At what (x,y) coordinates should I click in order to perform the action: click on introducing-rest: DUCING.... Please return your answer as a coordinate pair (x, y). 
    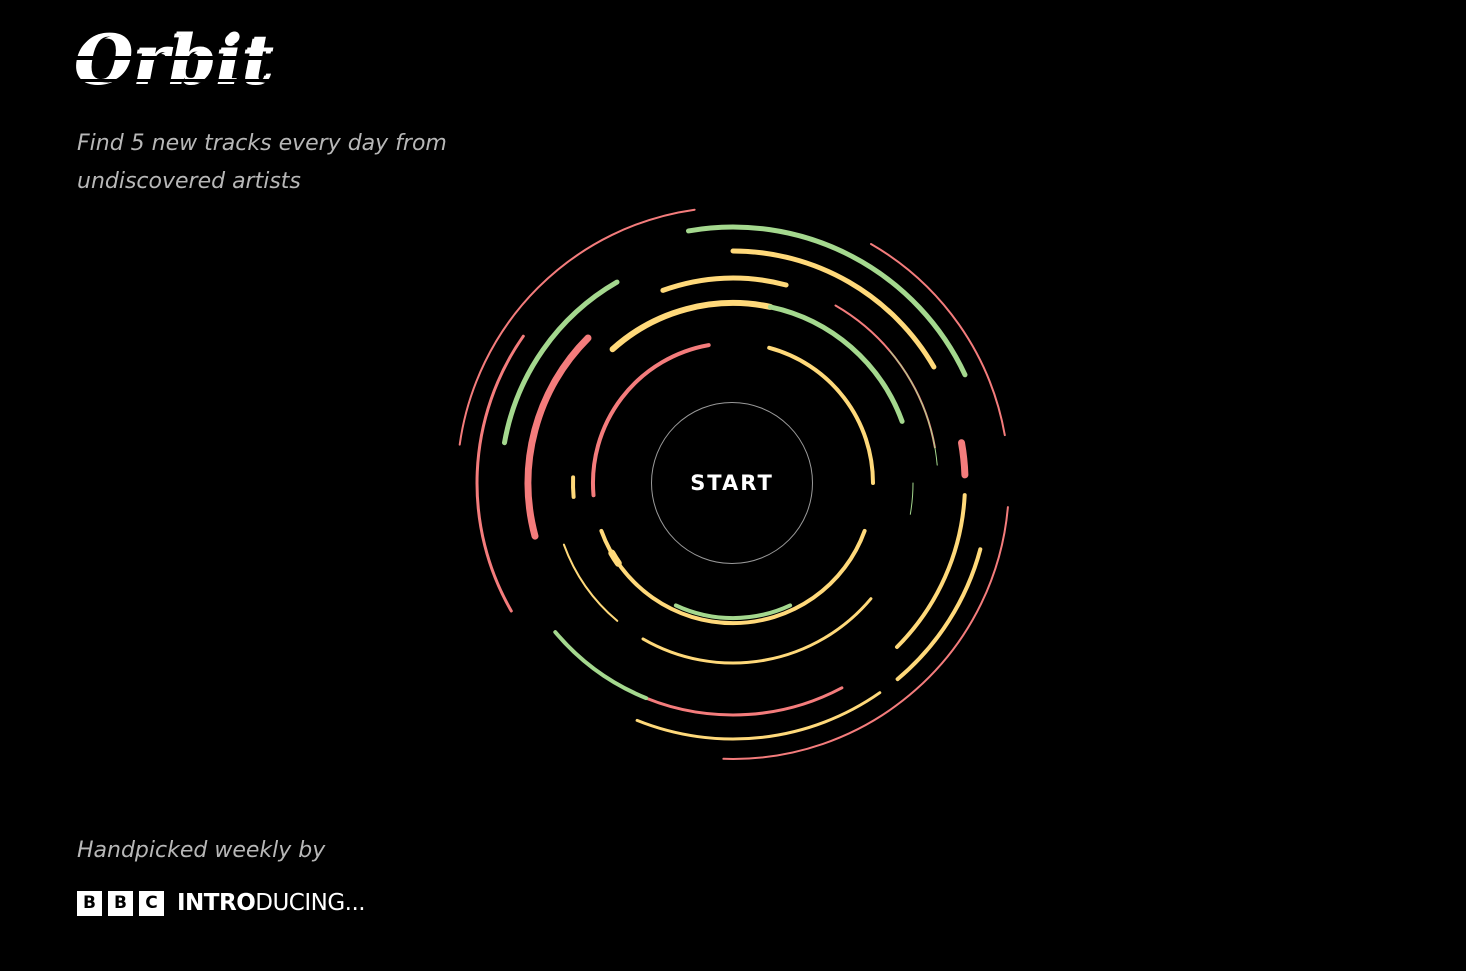
    Looking at the image, I should click on (310, 902).